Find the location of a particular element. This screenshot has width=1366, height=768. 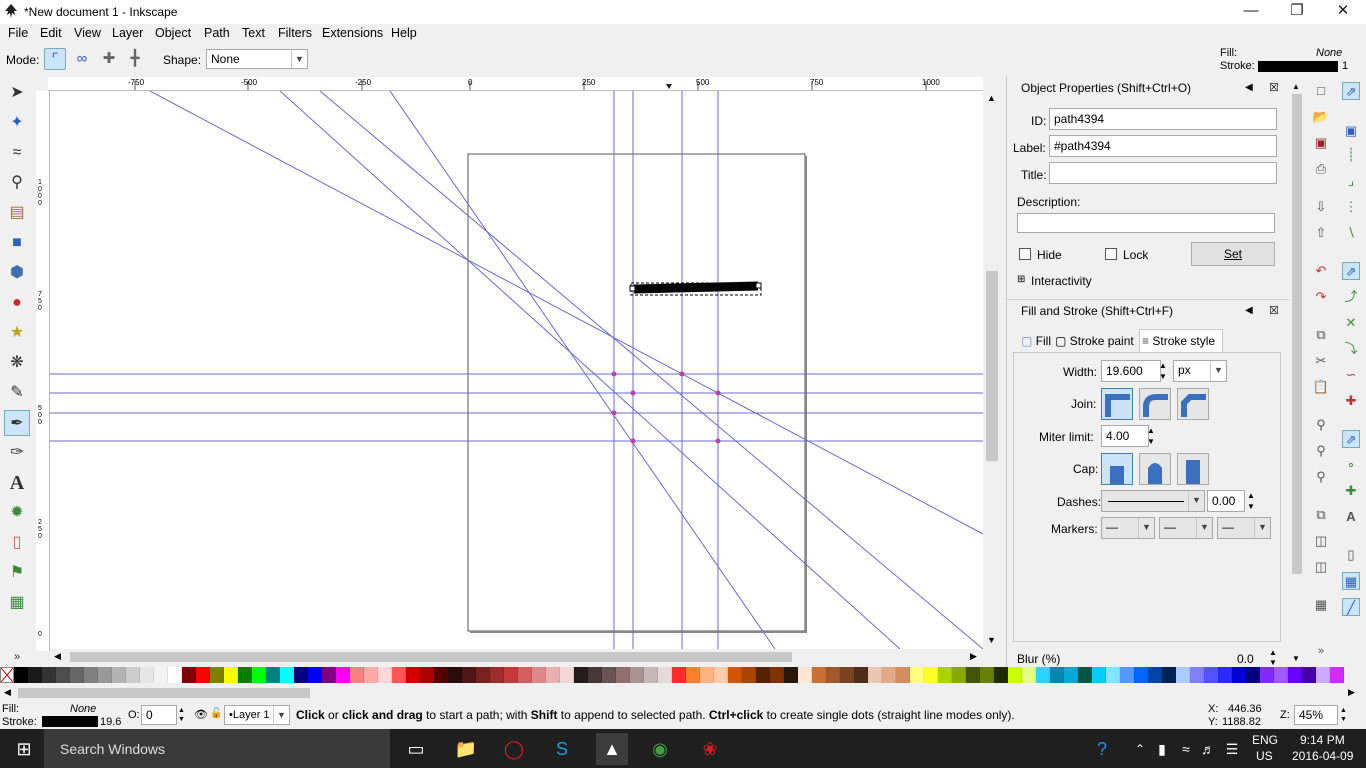

lock-checkbox is located at coordinates (1111, 254).